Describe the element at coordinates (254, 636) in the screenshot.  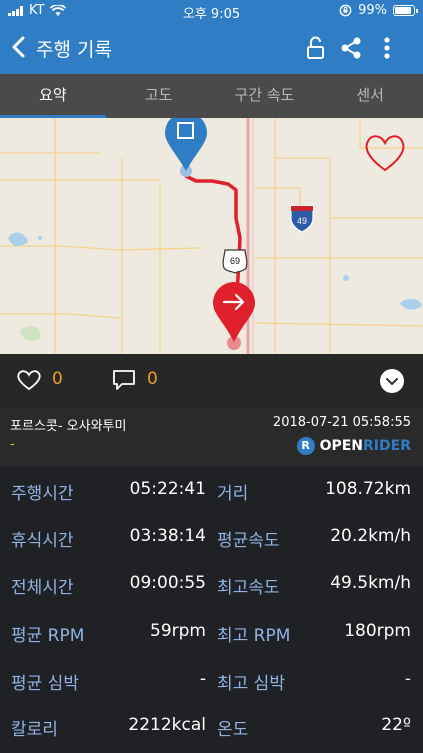
I see `stat-label: 최고 RPM` at that location.